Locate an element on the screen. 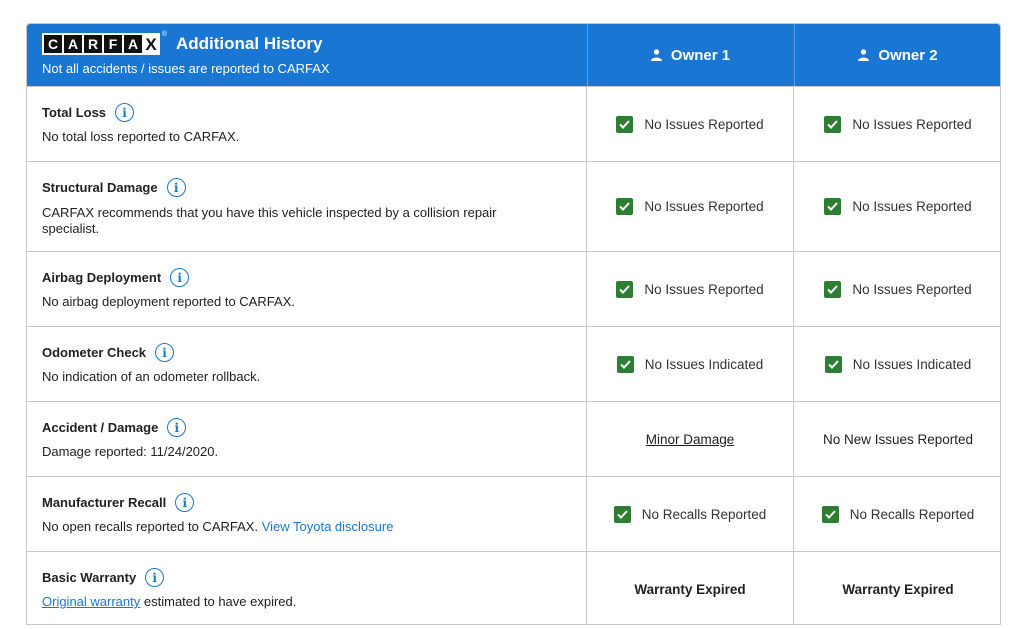  row-title: Odometer Check is located at coordinates (94, 352).